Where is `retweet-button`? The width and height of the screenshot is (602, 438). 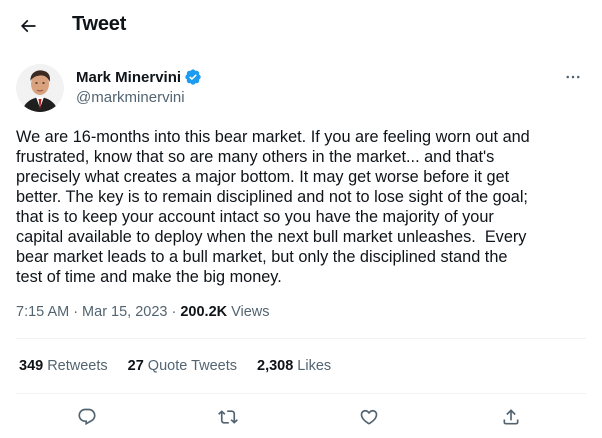
retweet-button is located at coordinates (228, 417).